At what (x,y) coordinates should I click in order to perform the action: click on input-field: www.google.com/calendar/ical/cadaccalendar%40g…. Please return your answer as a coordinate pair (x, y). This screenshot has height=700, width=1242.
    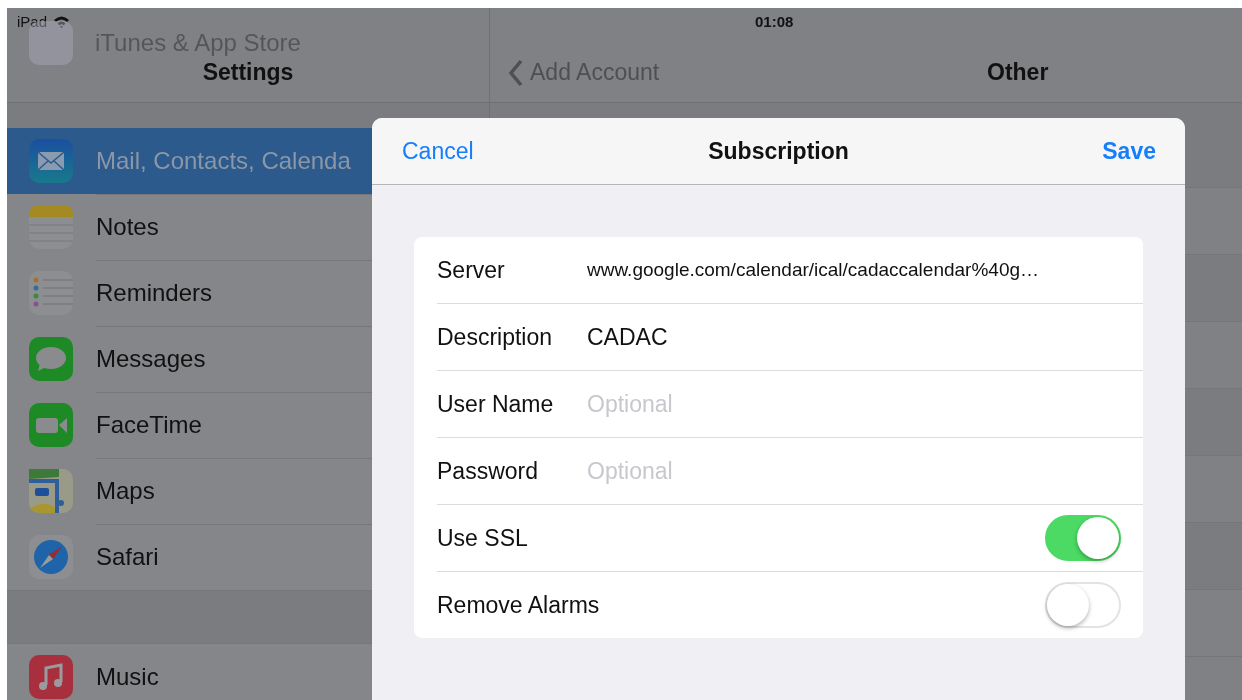
    Looking at the image, I should click on (854, 270).